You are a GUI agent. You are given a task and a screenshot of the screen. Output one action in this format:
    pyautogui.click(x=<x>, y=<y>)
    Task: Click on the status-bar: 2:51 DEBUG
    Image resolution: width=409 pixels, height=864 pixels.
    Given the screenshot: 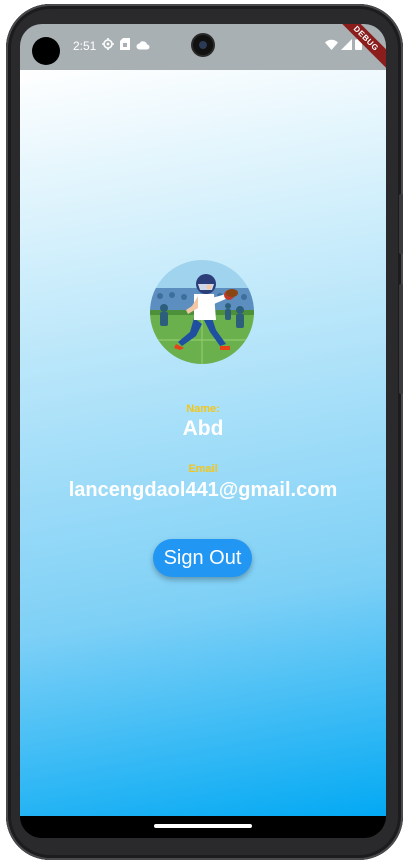 What is the action you would take?
    pyautogui.click(x=203, y=51)
    